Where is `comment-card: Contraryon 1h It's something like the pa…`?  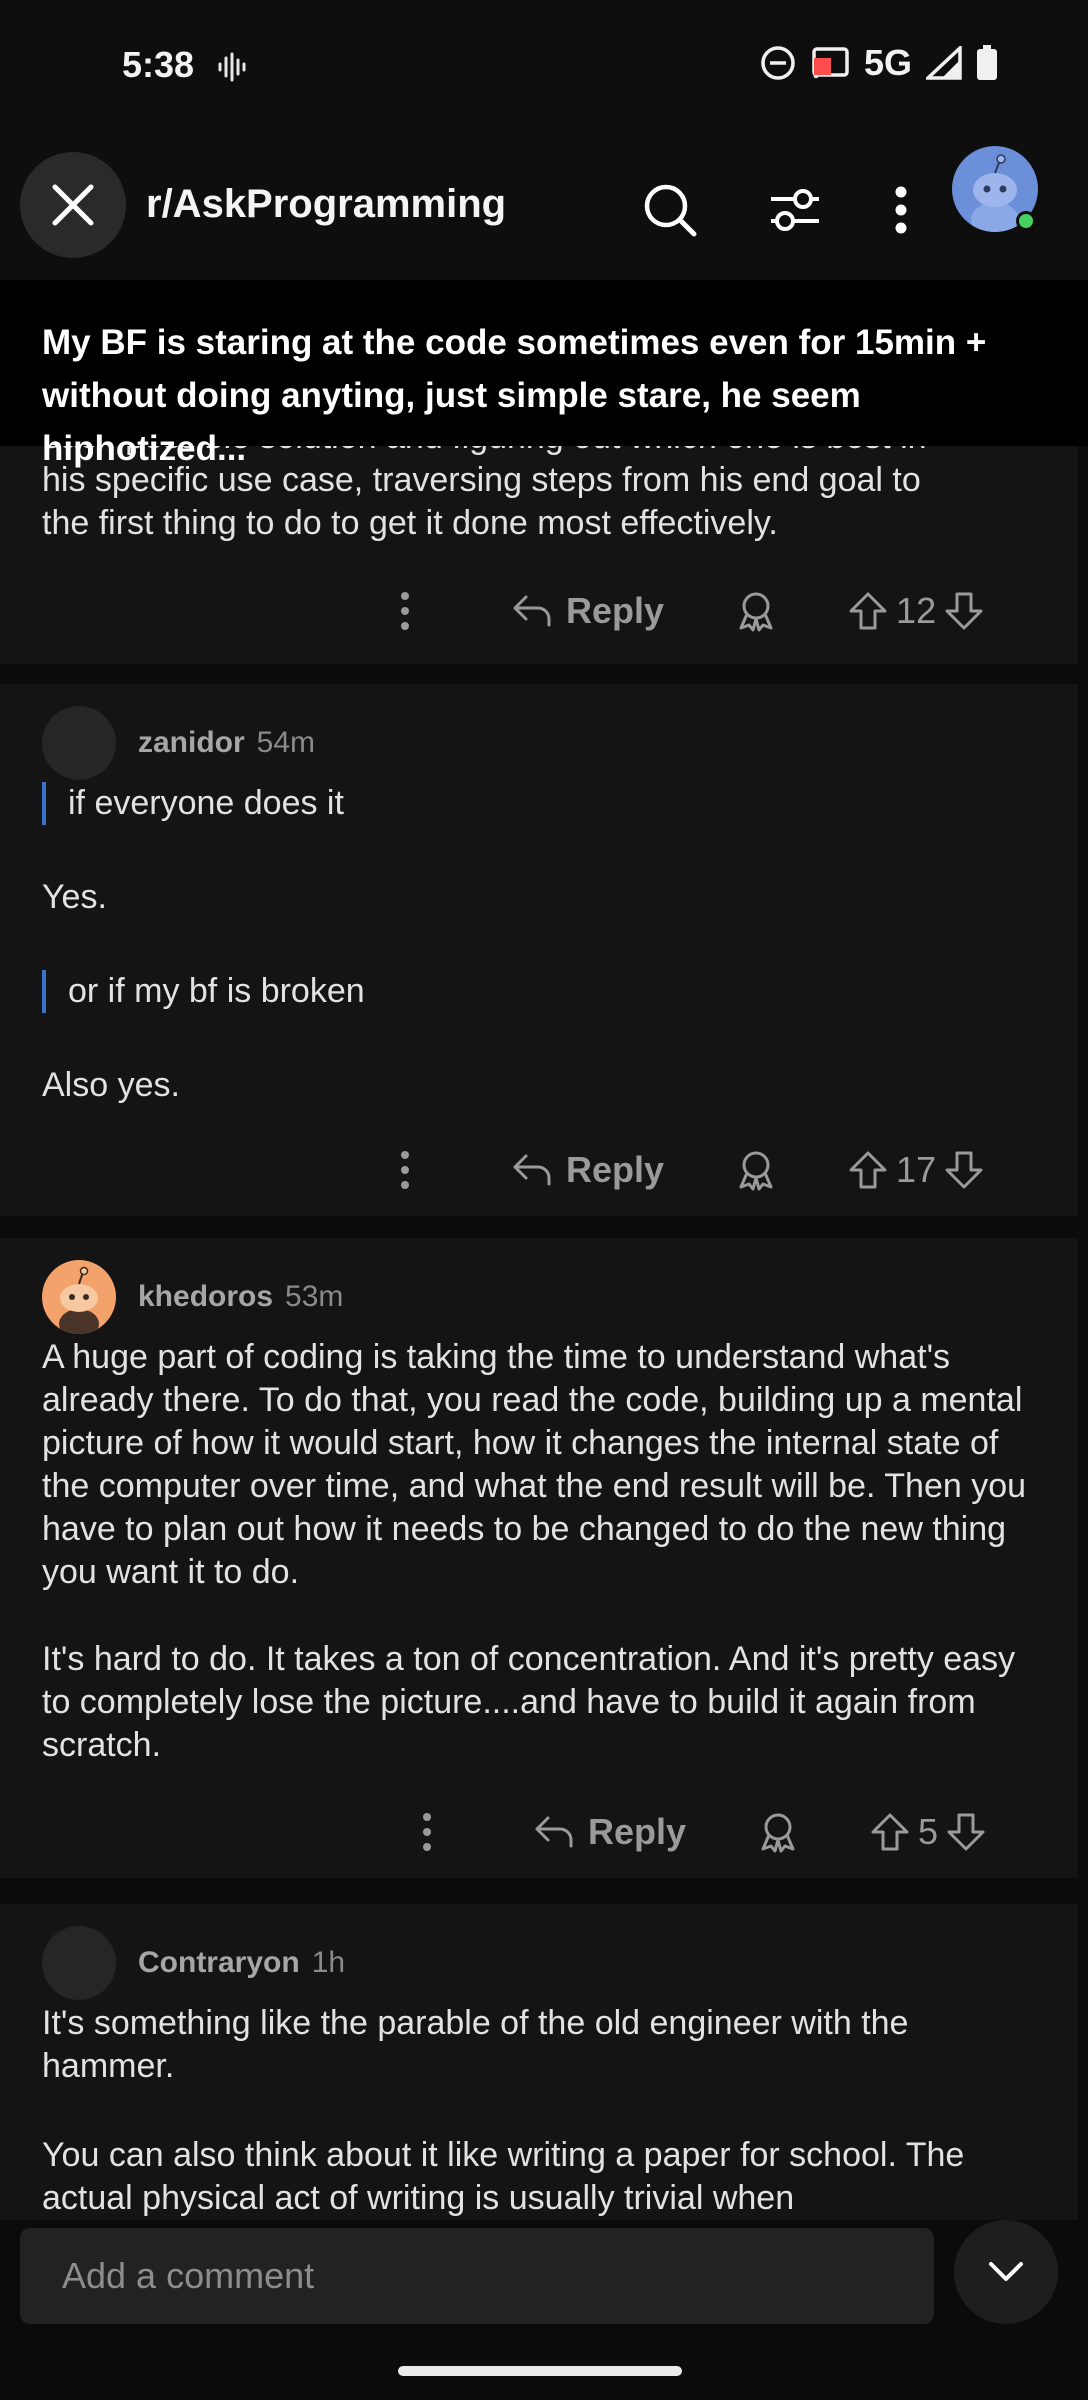 comment-card: Contraryon 1h It's something like the pa… is located at coordinates (539, 2062).